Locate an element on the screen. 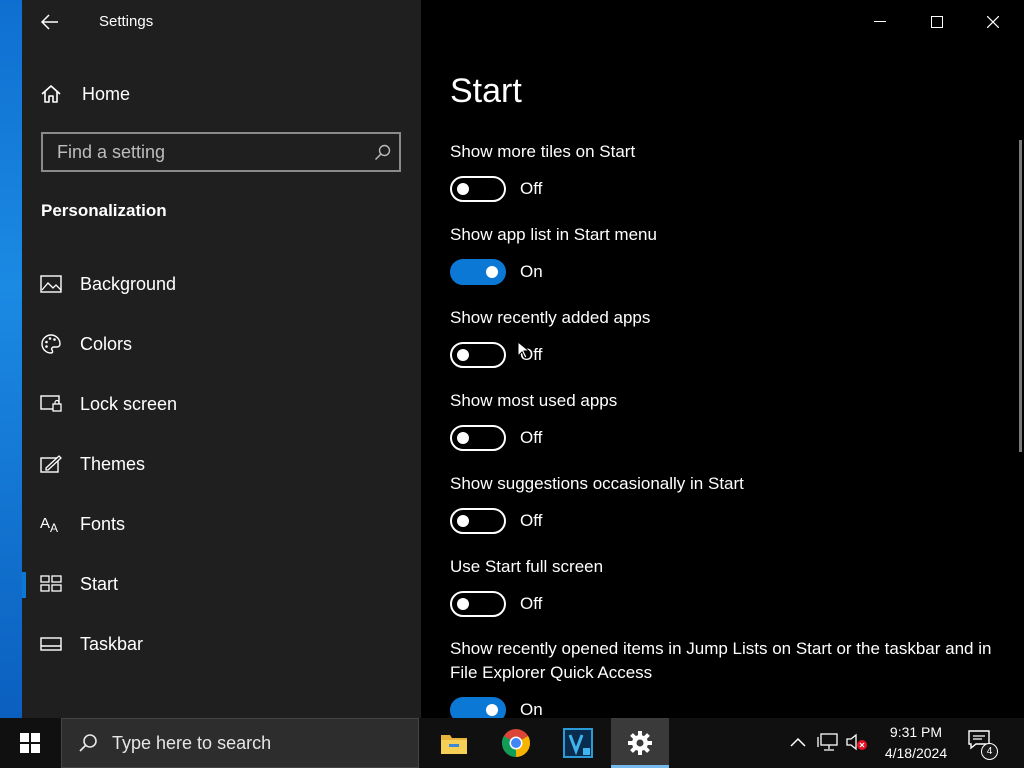 The image size is (1024, 768). taskbar: Type here to search 9:31 PM 4/18/2024 4 is located at coordinates (512, 743).